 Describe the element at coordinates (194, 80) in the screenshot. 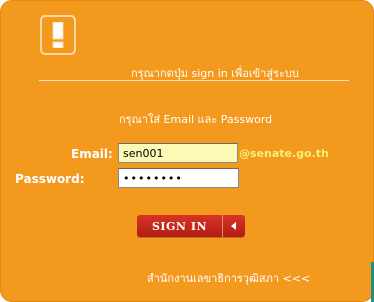

I see `divider` at that location.